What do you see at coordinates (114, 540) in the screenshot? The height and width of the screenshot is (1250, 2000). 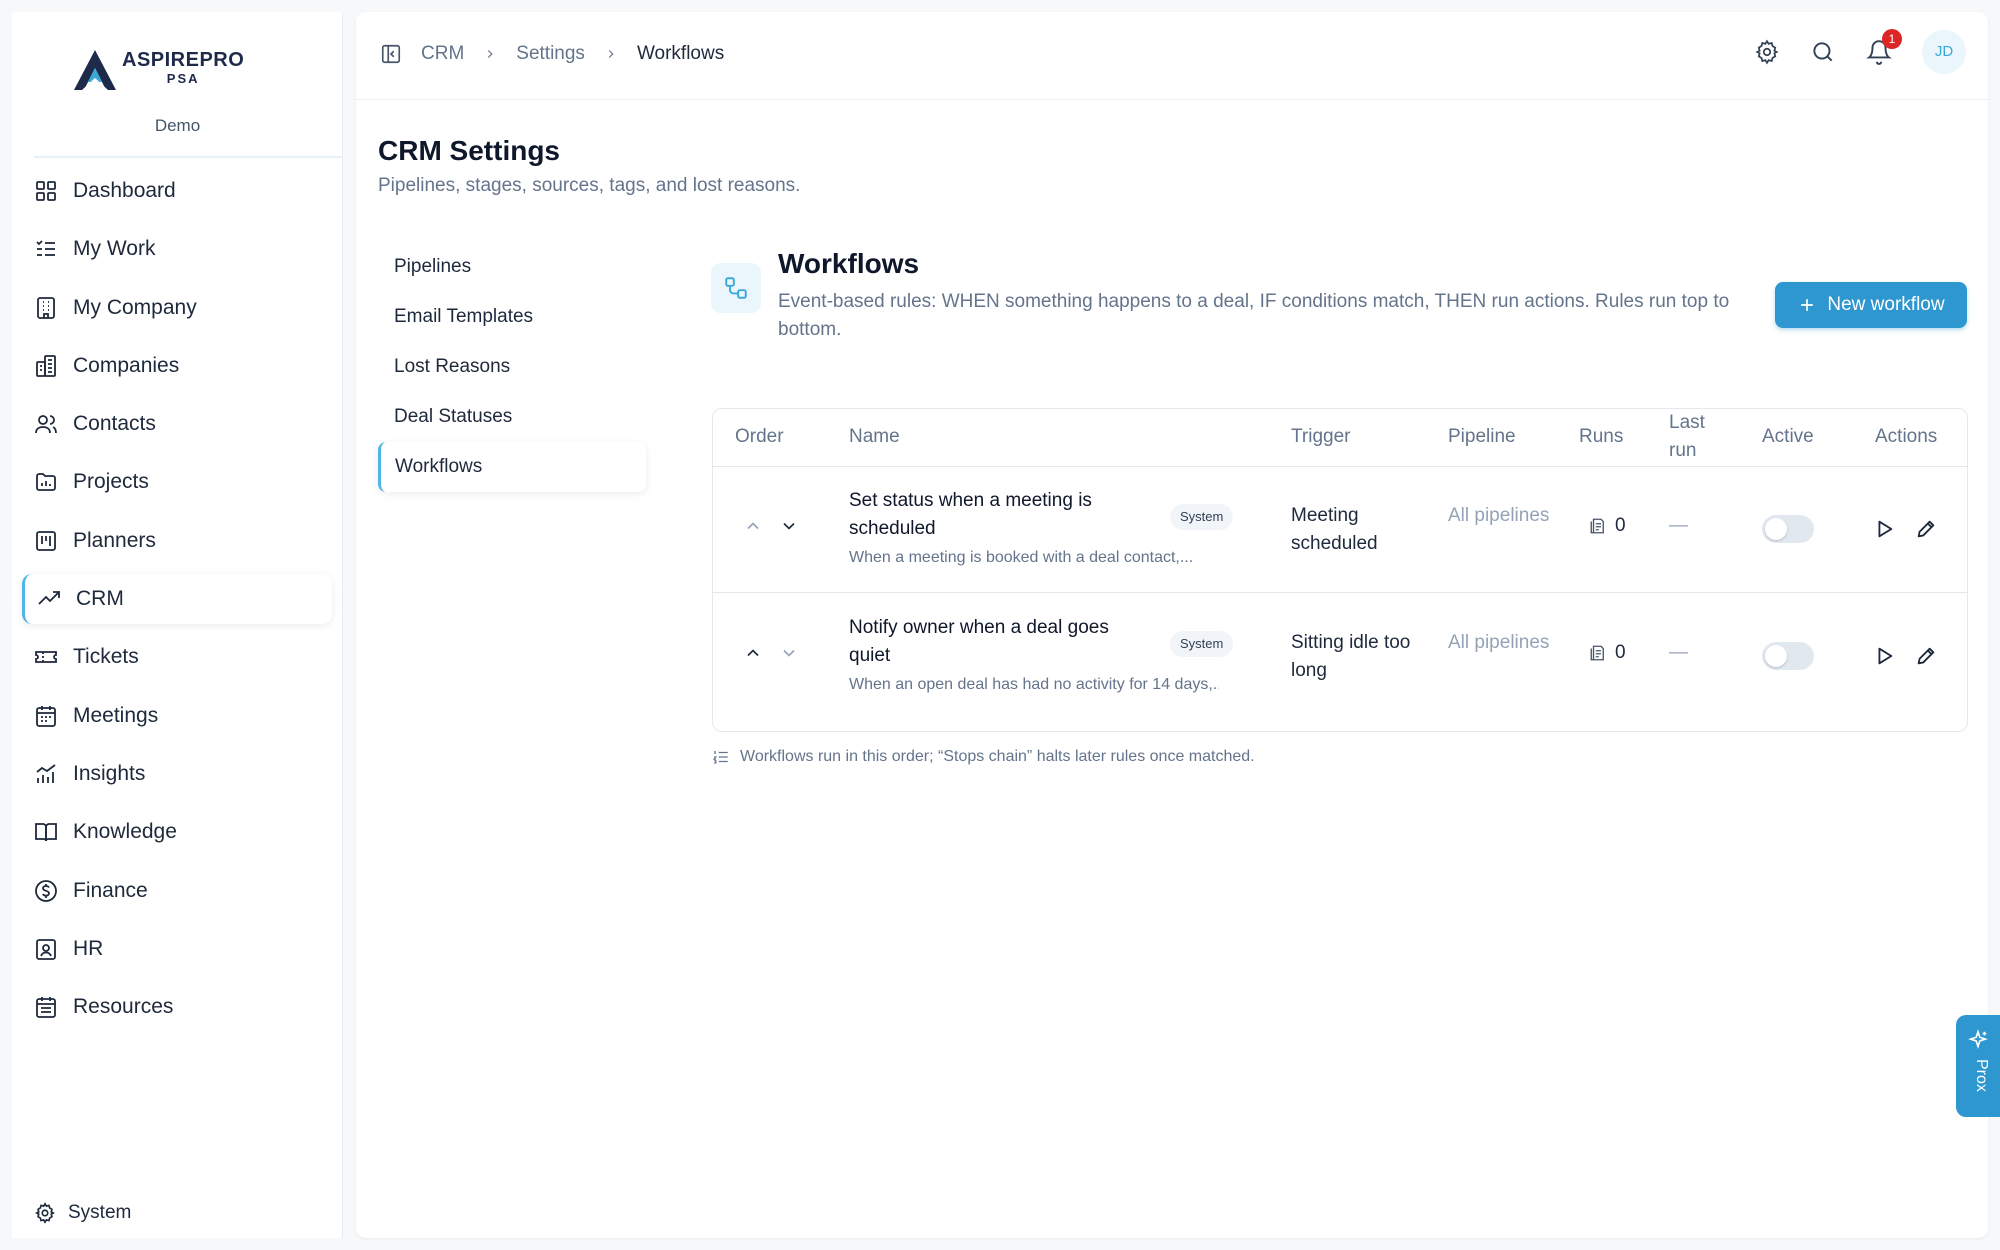 I see `sidebar-item-label: Planners` at bounding box center [114, 540].